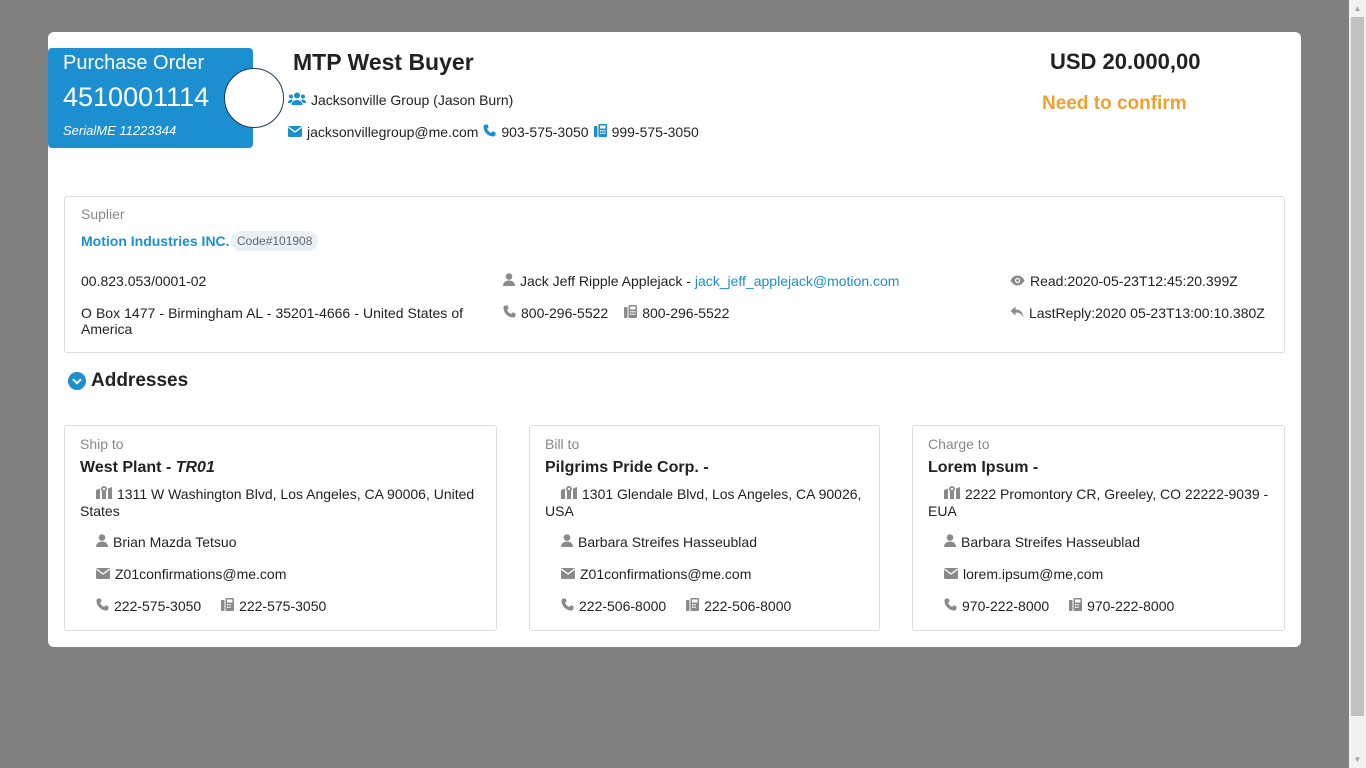 Image resolution: width=1366 pixels, height=768 pixels. Describe the element at coordinates (623, 606) in the screenshot. I see `bill-to-phone: 222-506-8000` at that location.